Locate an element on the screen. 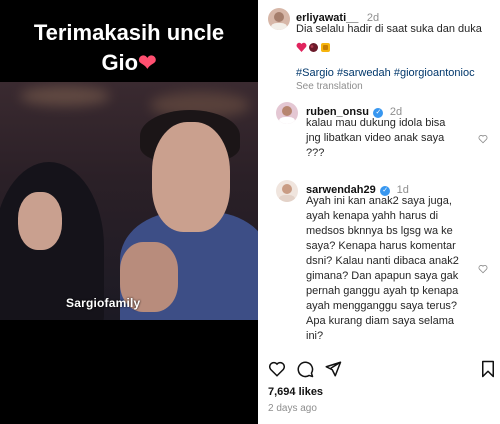 The width and height of the screenshot is (500, 424). comment-icon is located at coordinates (305, 369).